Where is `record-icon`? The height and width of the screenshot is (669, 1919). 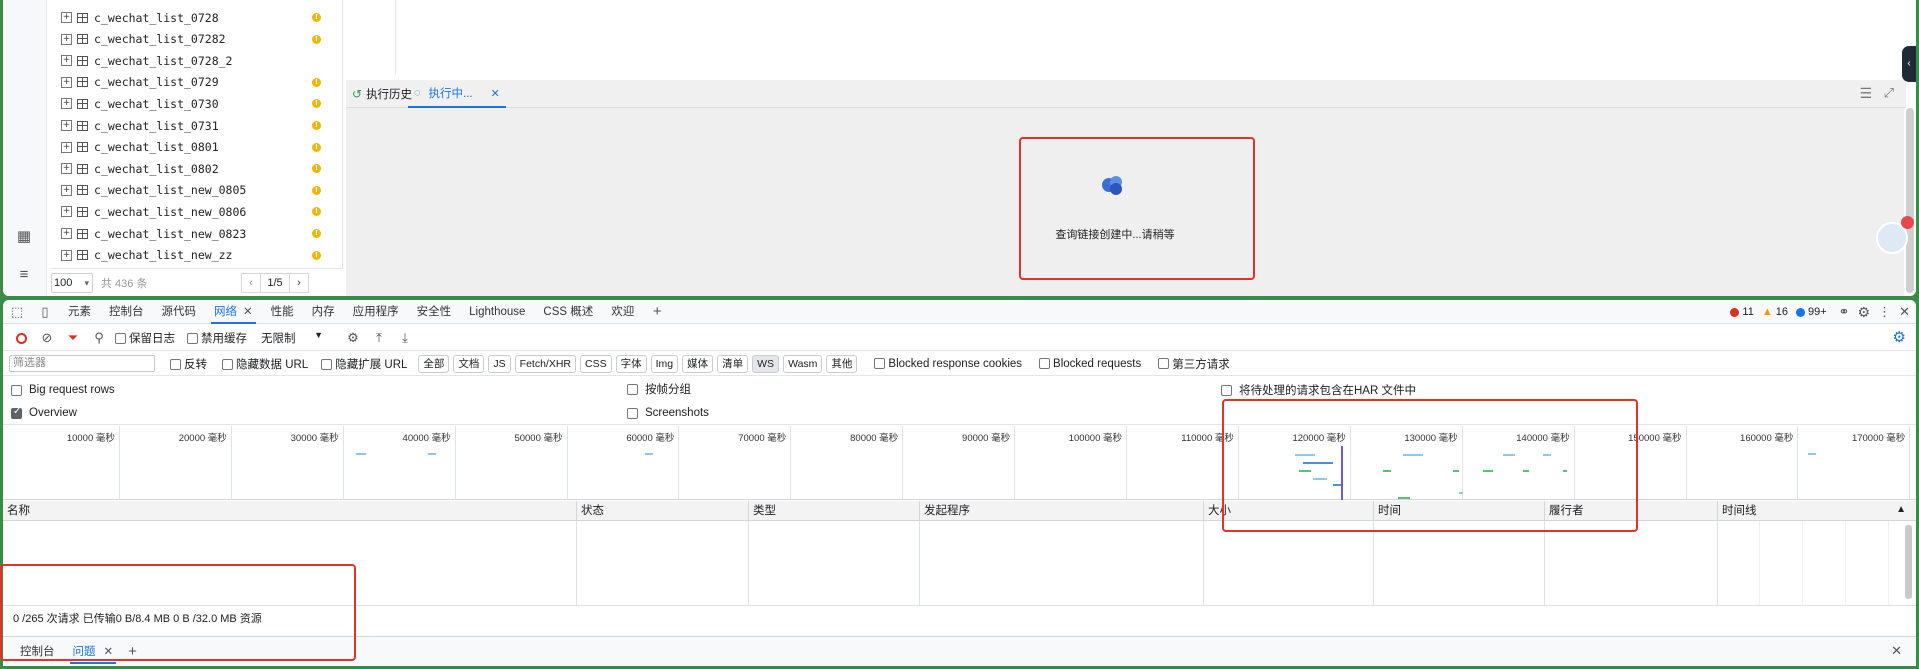 record-icon is located at coordinates (21, 338).